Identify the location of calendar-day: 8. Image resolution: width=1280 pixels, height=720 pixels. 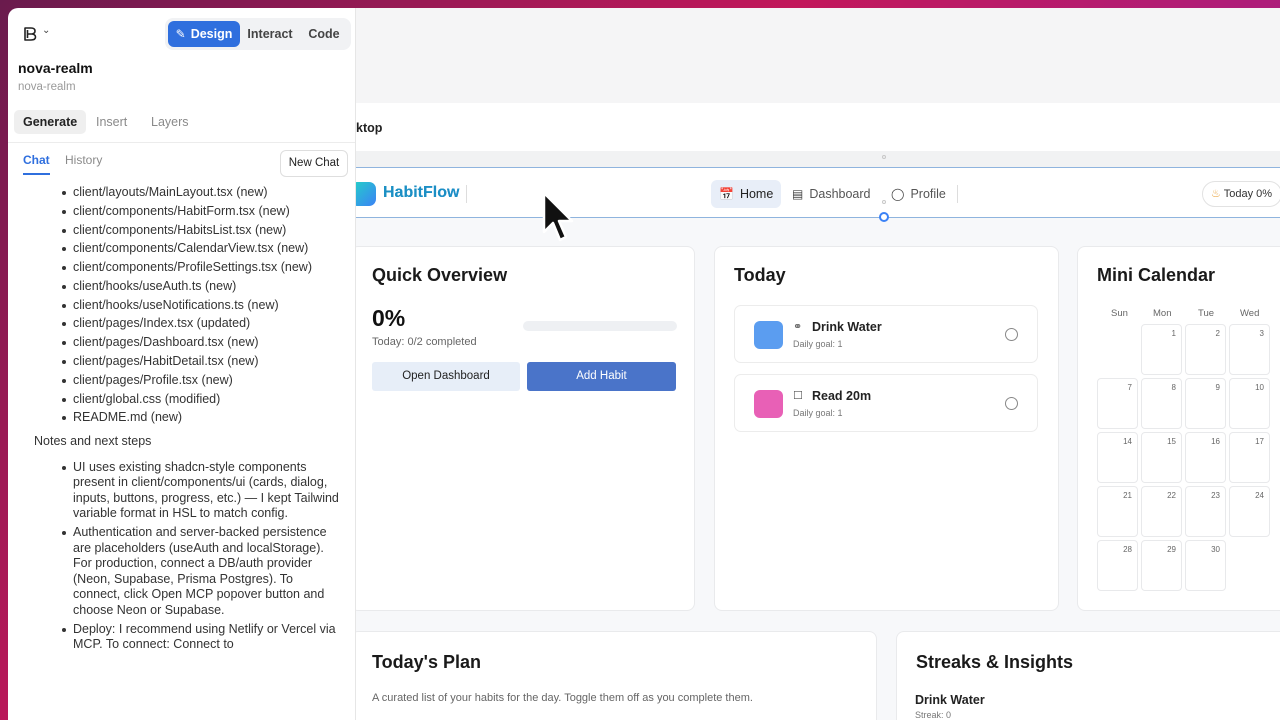
(1161, 403).